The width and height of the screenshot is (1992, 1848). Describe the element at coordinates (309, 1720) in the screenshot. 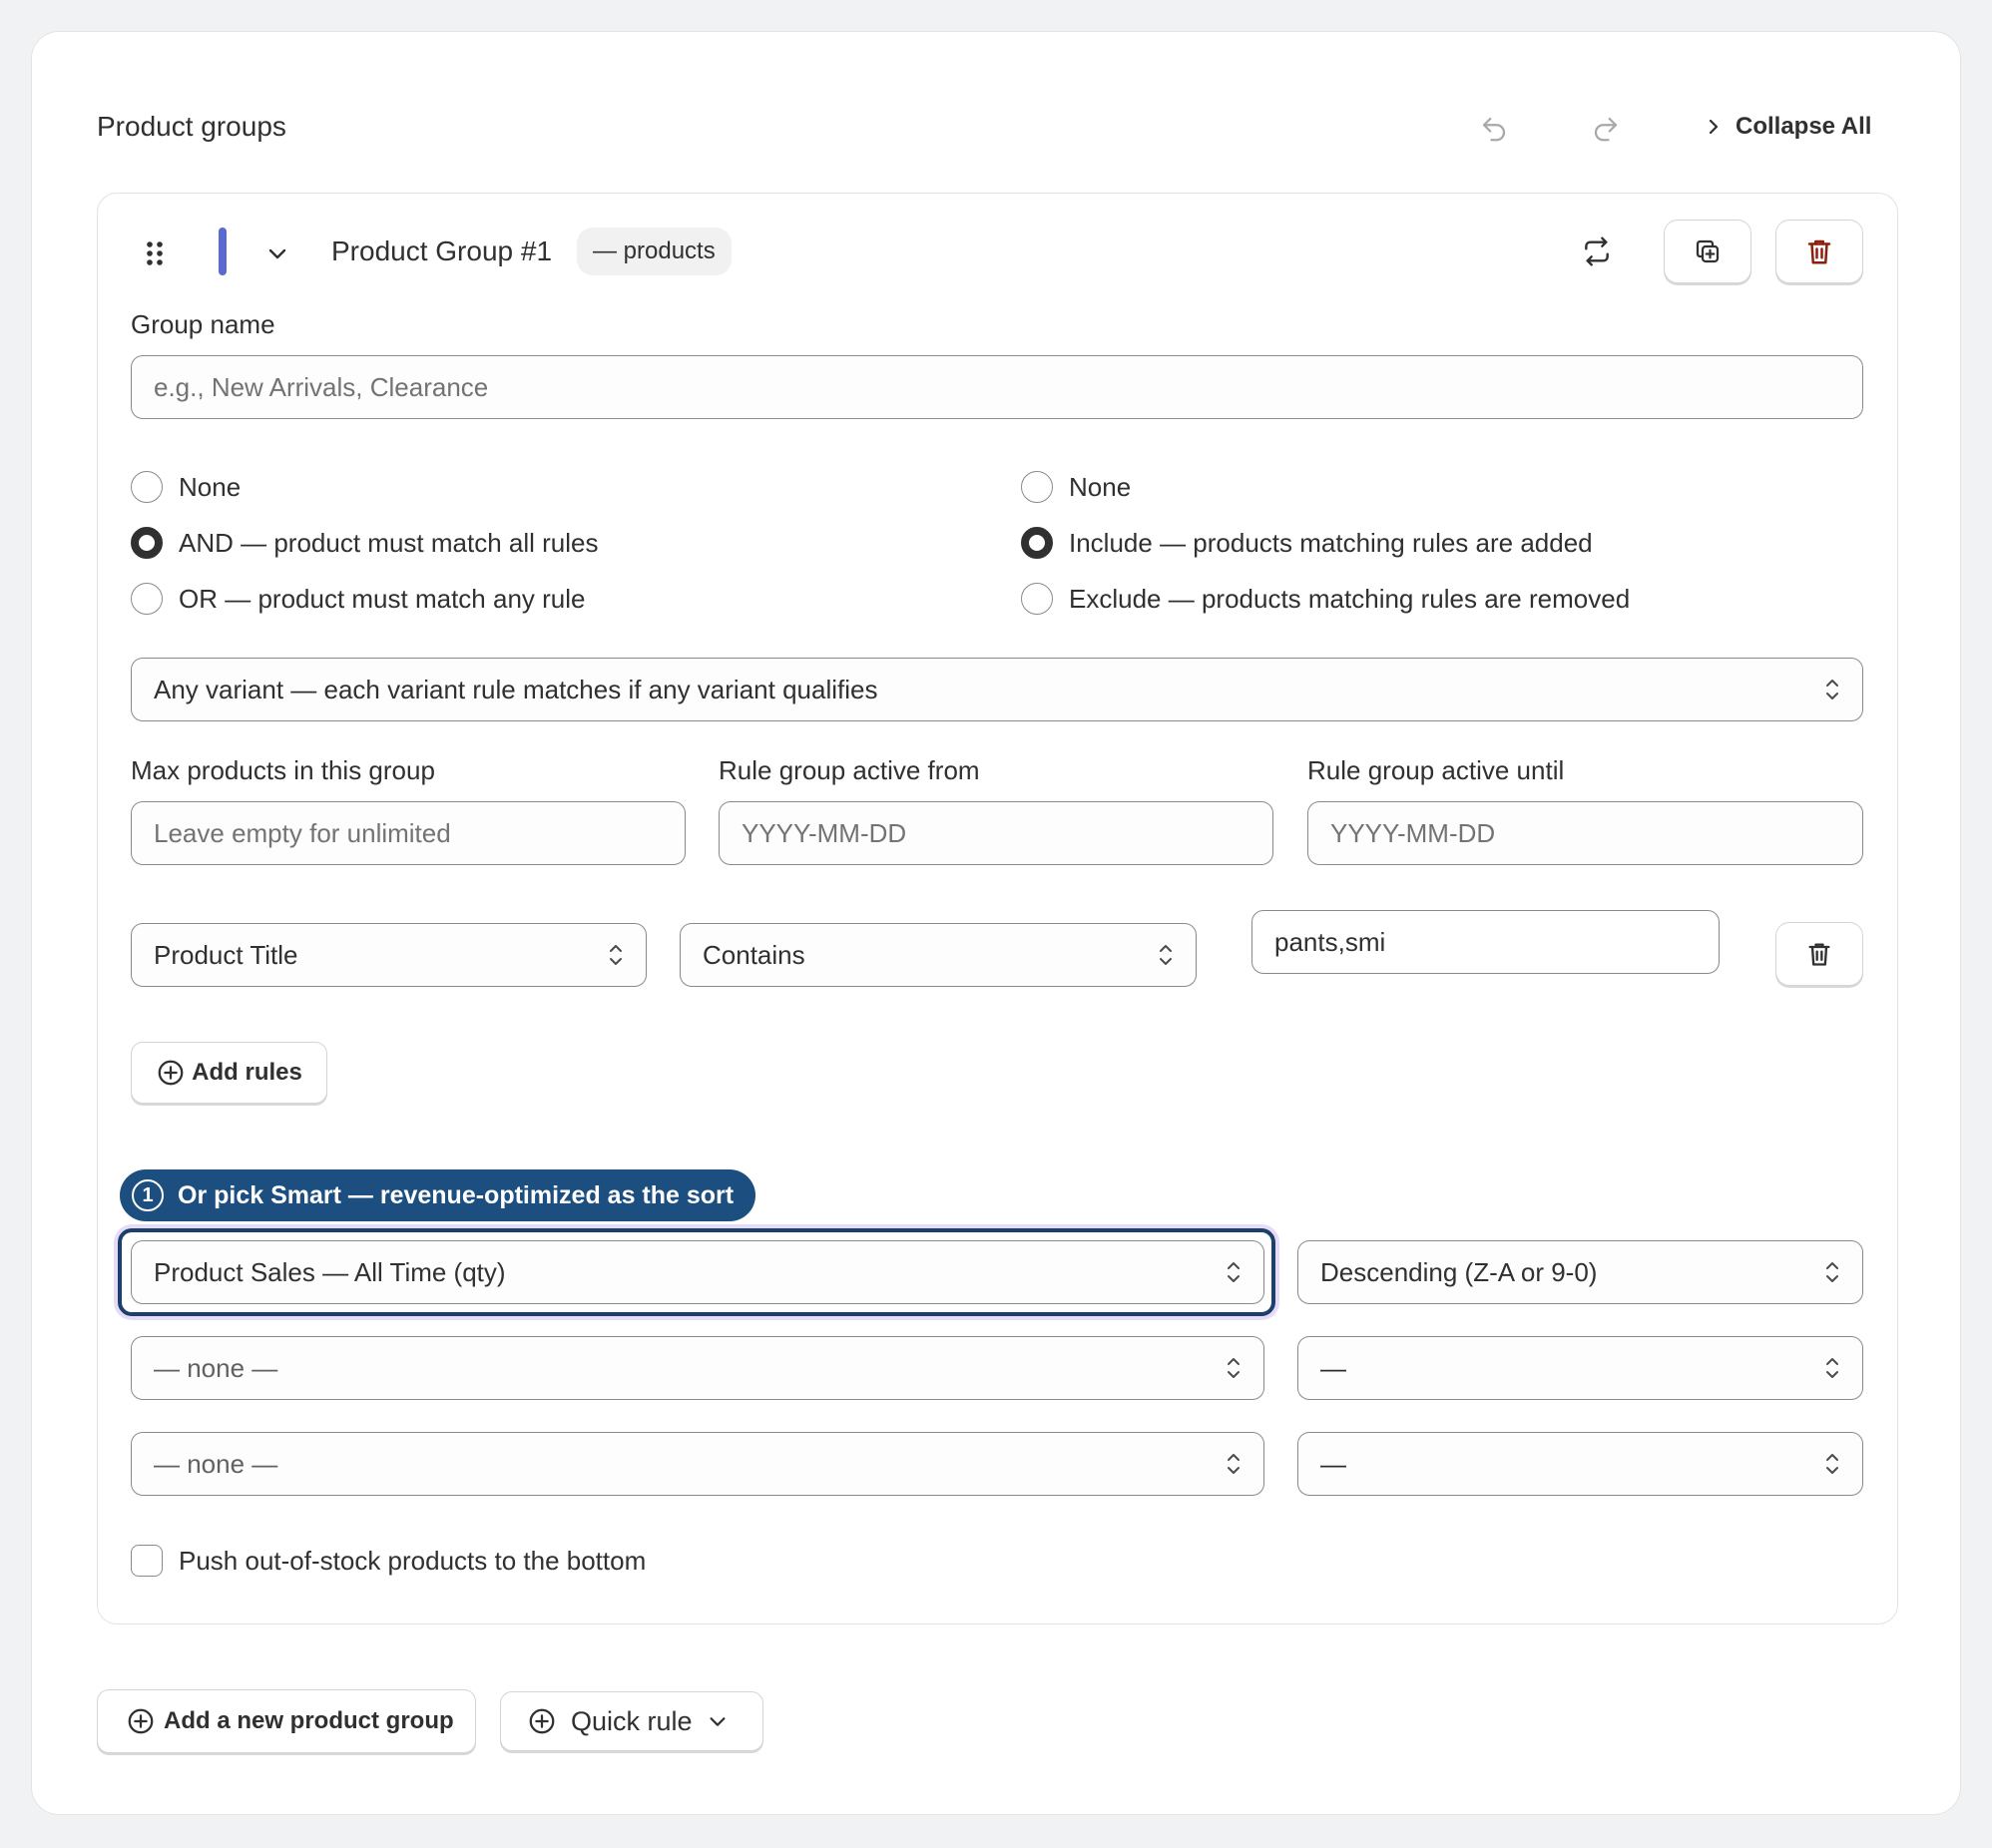

I see `add-product-group-label: Add a new product group` at that location.